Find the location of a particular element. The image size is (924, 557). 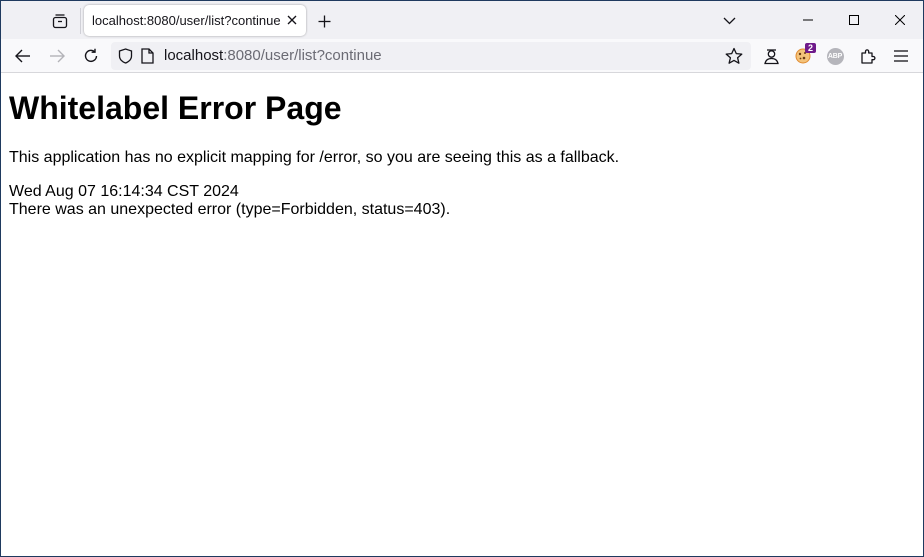

account-icon is located at coordinates (771, 56).